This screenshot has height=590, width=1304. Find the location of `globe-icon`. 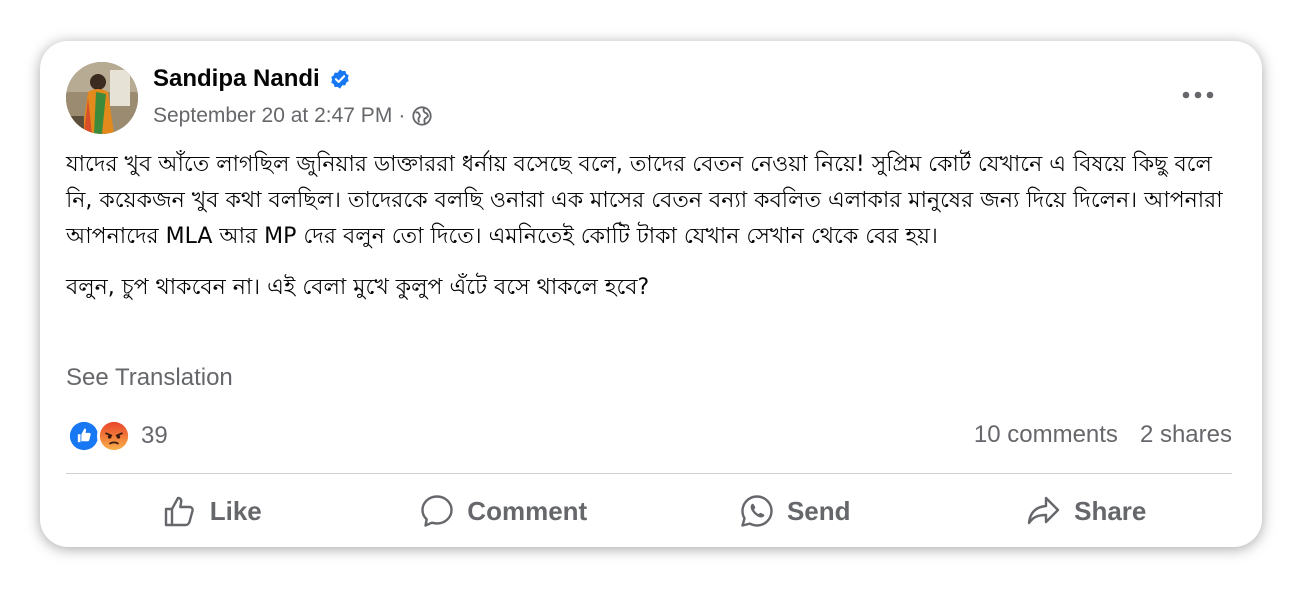

globe-icon is located at coordinates (422, 116).